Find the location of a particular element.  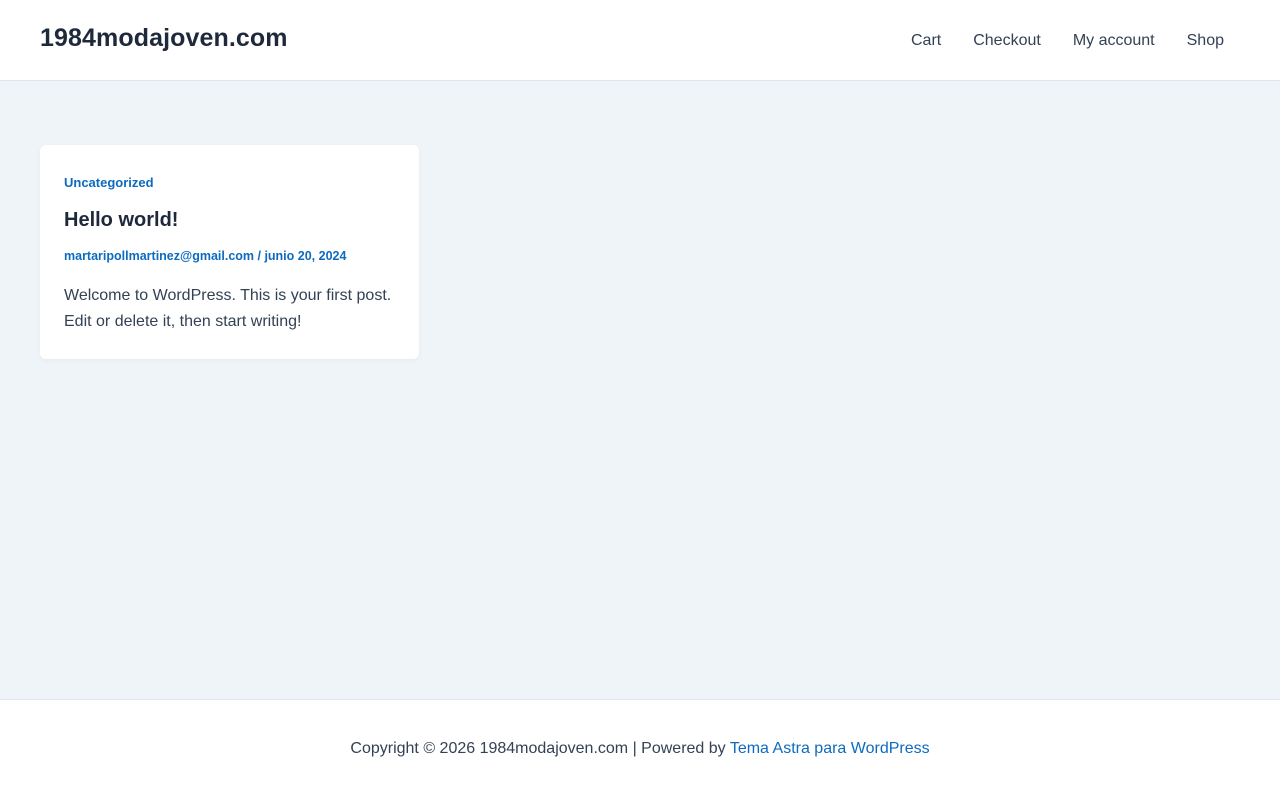

theme-credit-link: Tema Astra para WordPress is located at coordinates (830, 748).